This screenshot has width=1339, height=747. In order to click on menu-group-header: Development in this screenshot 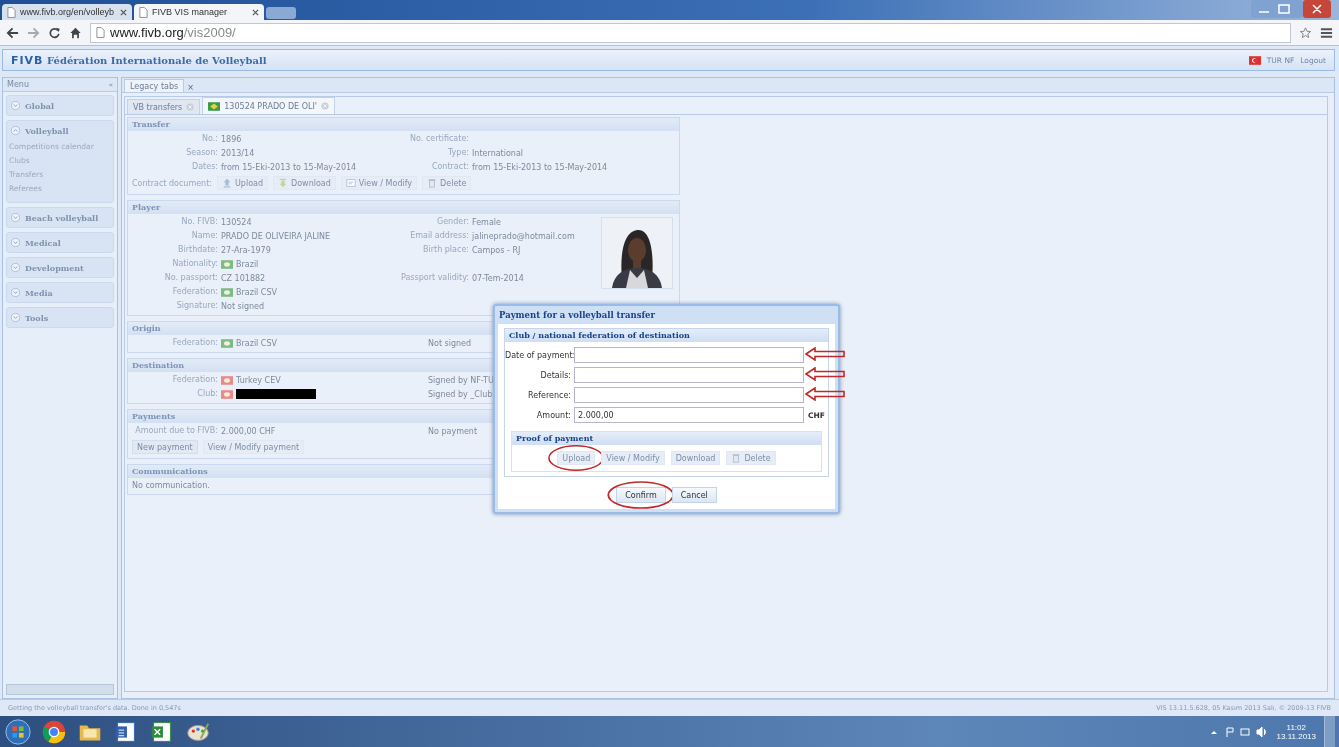, I will do `click(60, 267)`.